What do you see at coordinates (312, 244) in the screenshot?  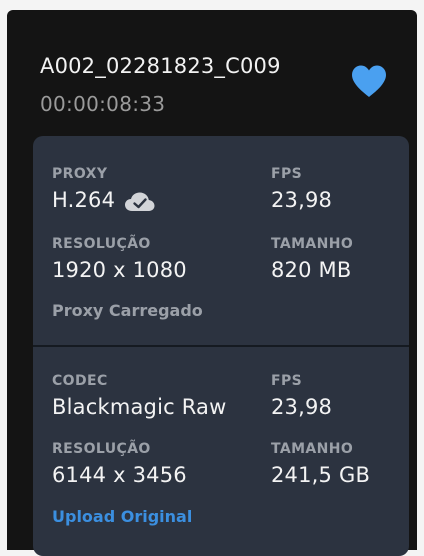 I see `proxy-size-label: TAMANHO` at bounding box center [312, 244].